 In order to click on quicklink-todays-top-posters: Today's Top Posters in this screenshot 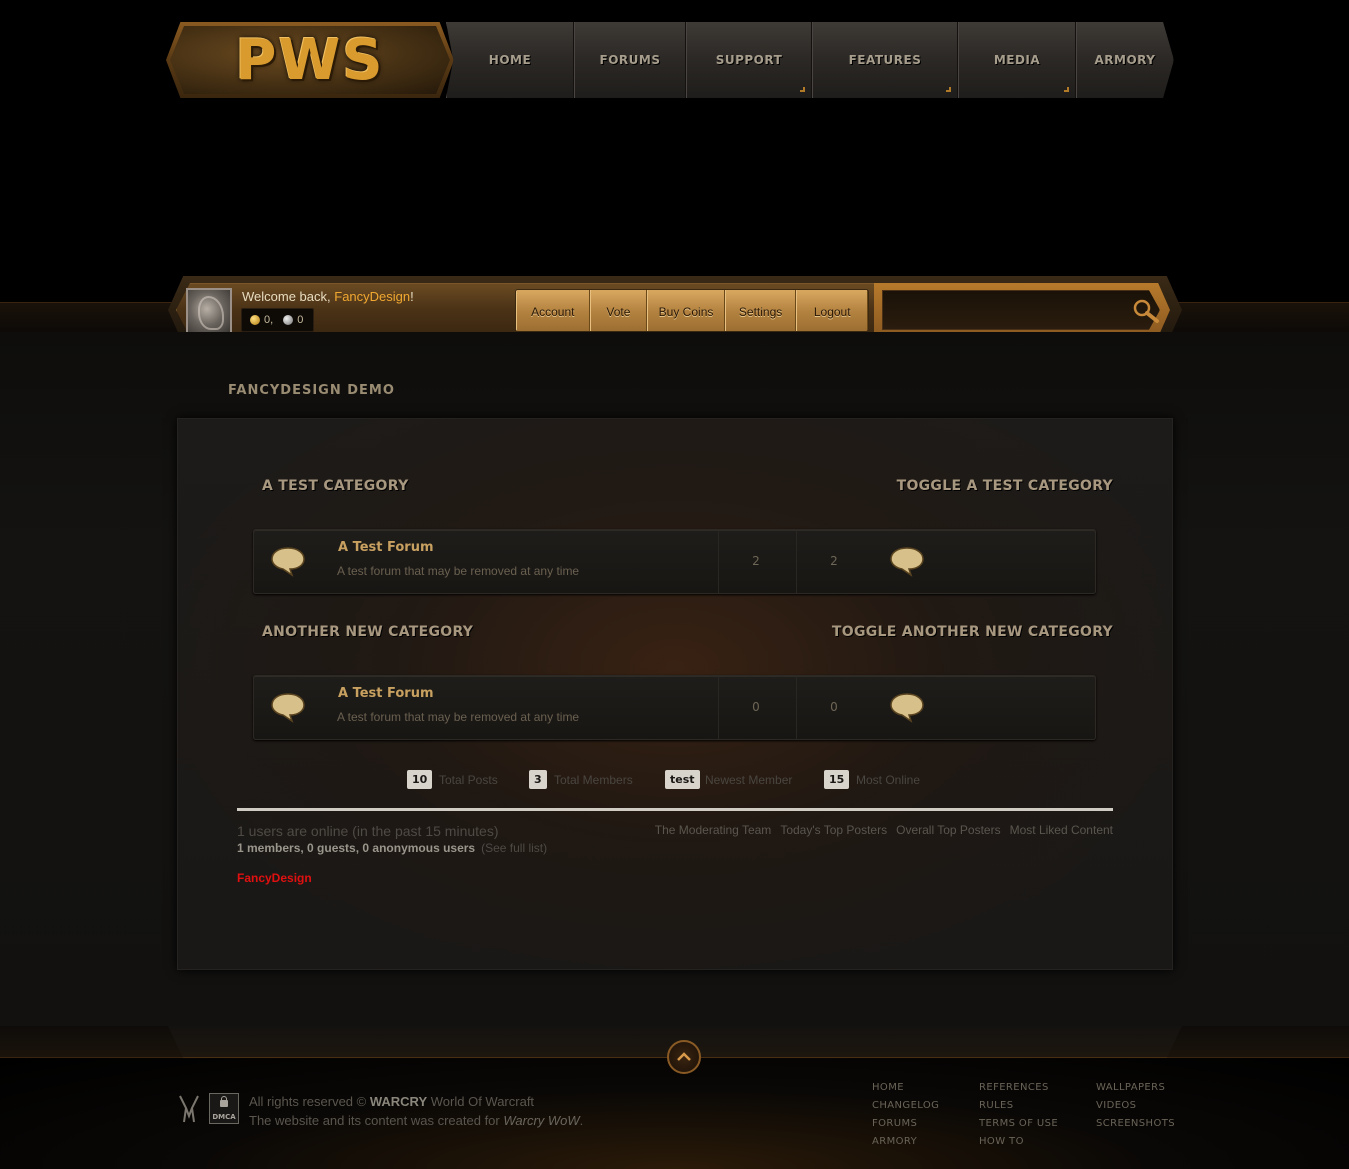, I will do `click(833, 830)`.